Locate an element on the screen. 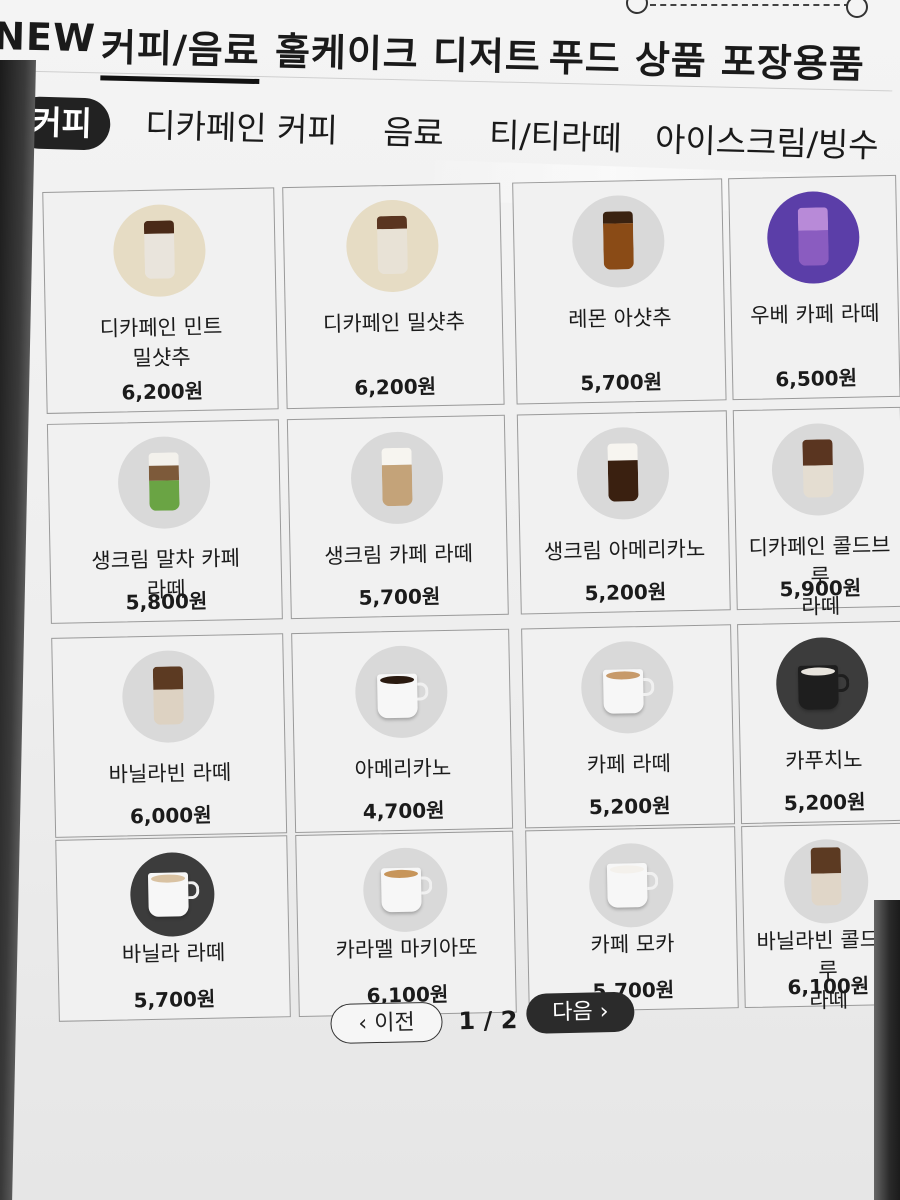  iced-mint-latte-icon is located at coordinates (159, 249).